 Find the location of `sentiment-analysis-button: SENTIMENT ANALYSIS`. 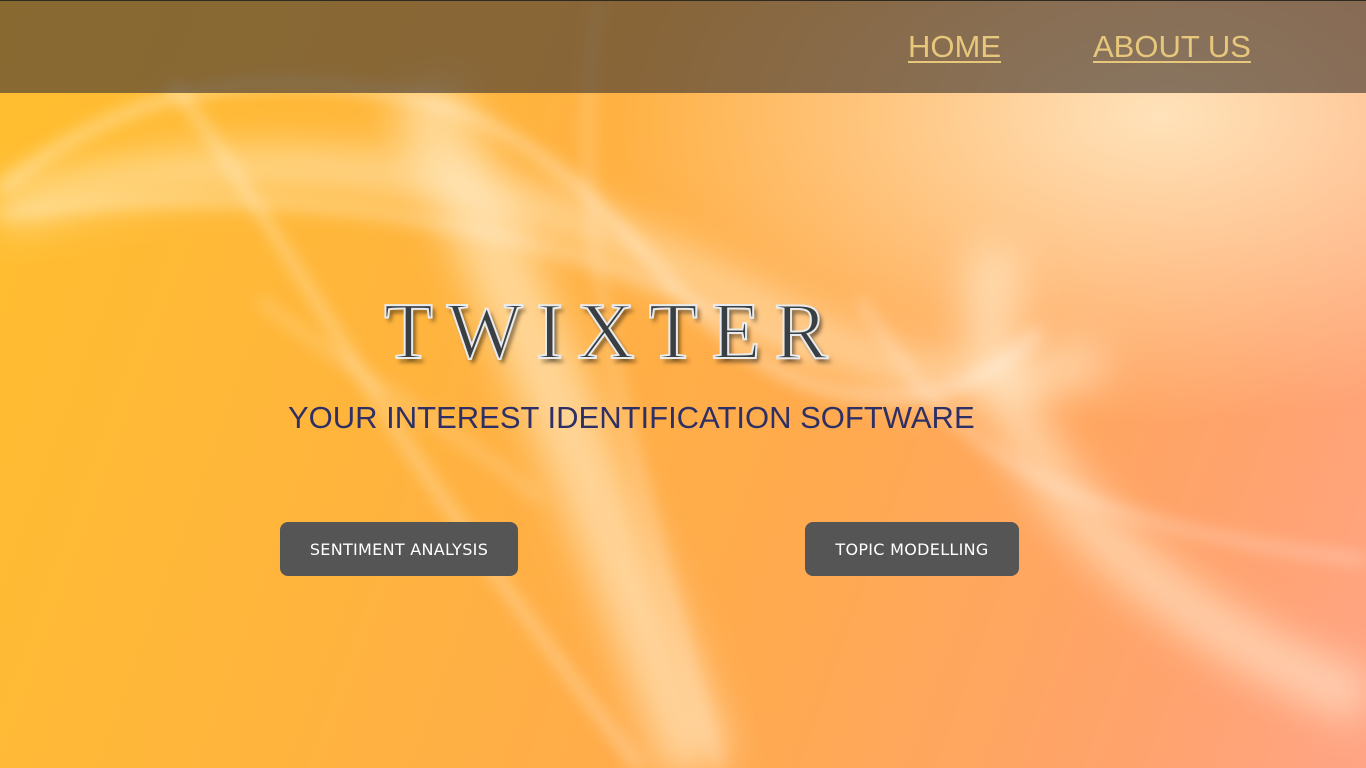

sentiment-analysis-button: SENTIMENT ANALYSIS is located at coordinates (399, 549).